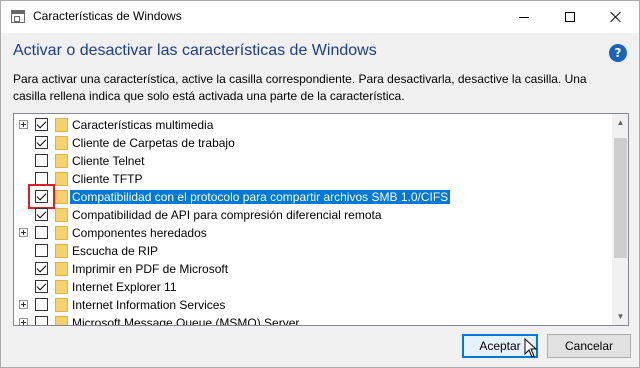  What do you see at coordinates (620, 122) in the screenshot?
I see `scroll-up-arrow-icon: ▲` at bounding box center [620, 122].